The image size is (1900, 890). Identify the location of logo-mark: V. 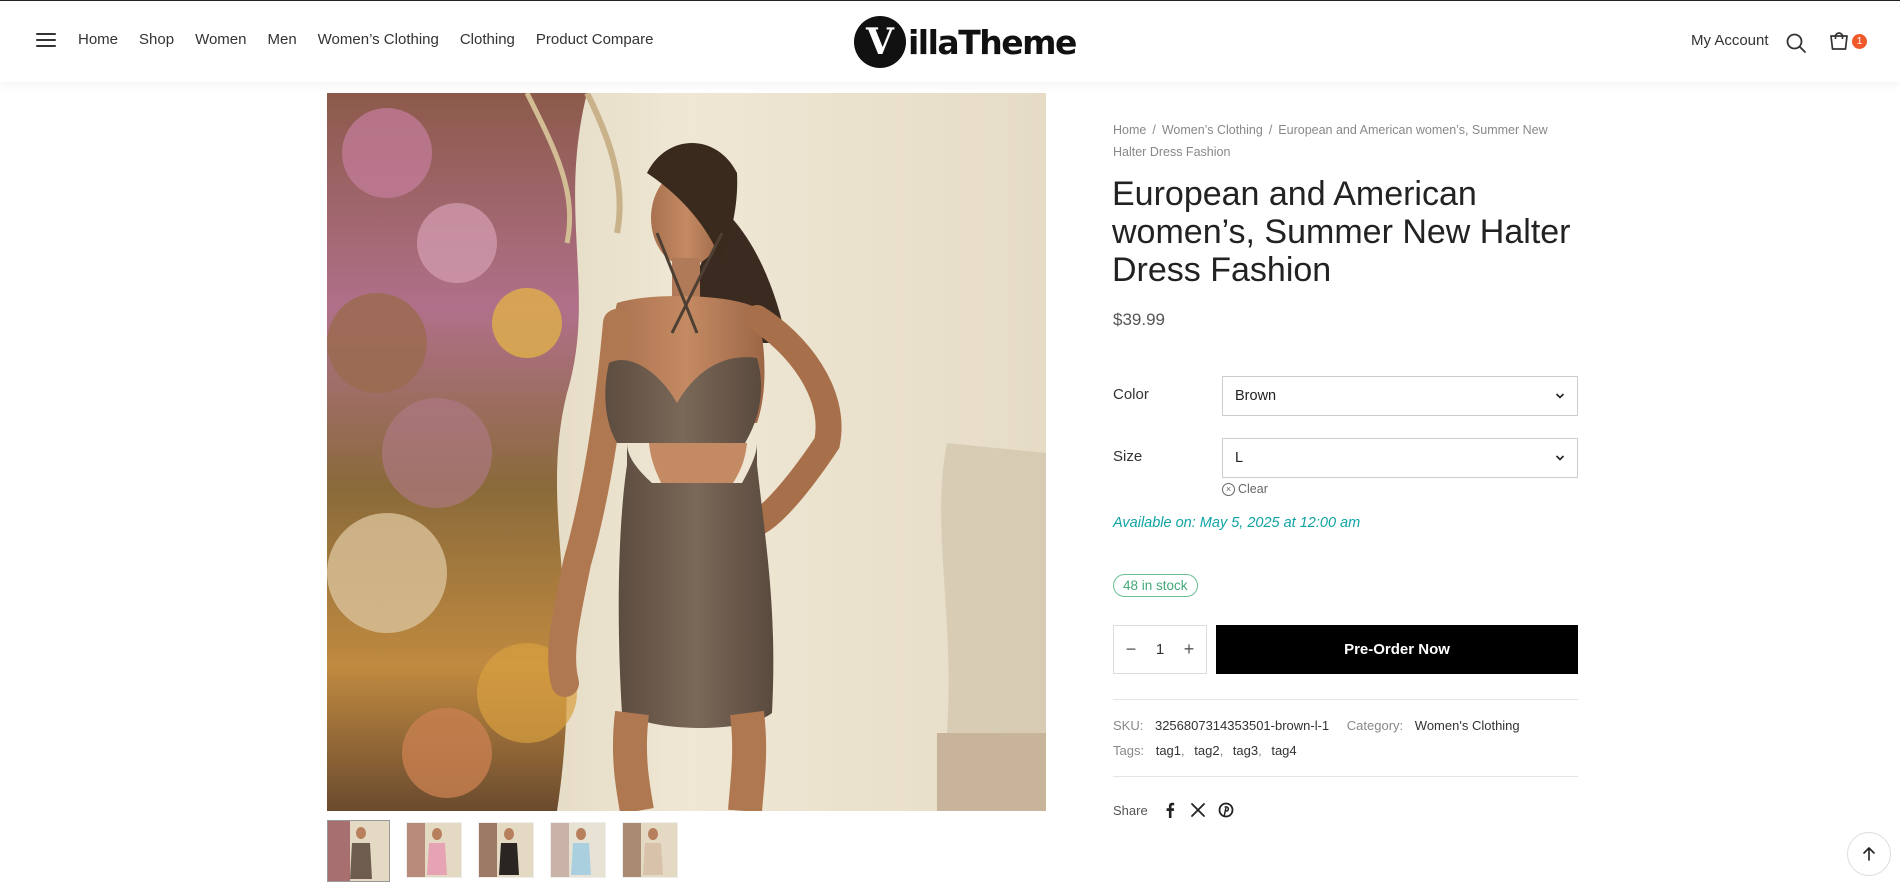
(880, 42).